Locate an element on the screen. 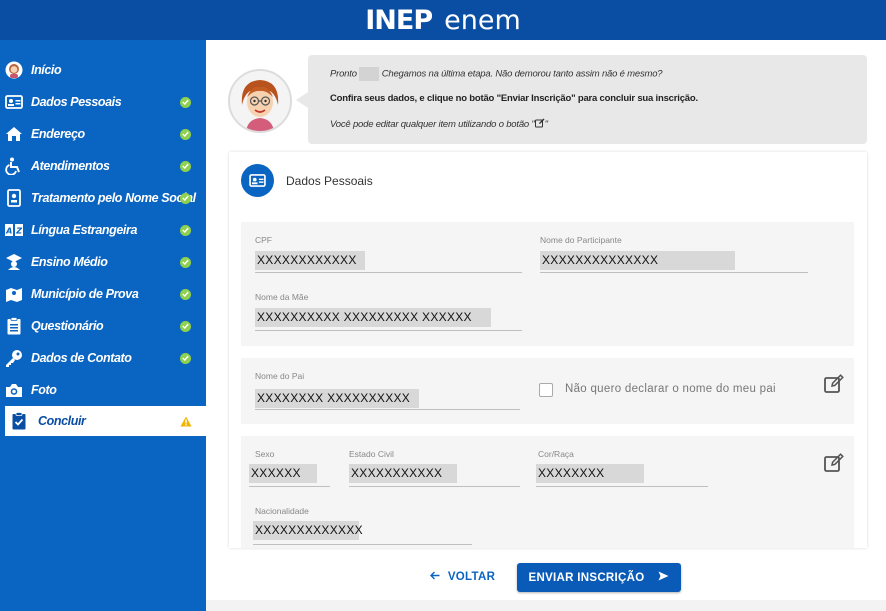 Image resolution: width=886 pixels, height=611 pixels. sidebar-item-municipio-de-prova: Município de Prova is located at coordinates (103, 294).